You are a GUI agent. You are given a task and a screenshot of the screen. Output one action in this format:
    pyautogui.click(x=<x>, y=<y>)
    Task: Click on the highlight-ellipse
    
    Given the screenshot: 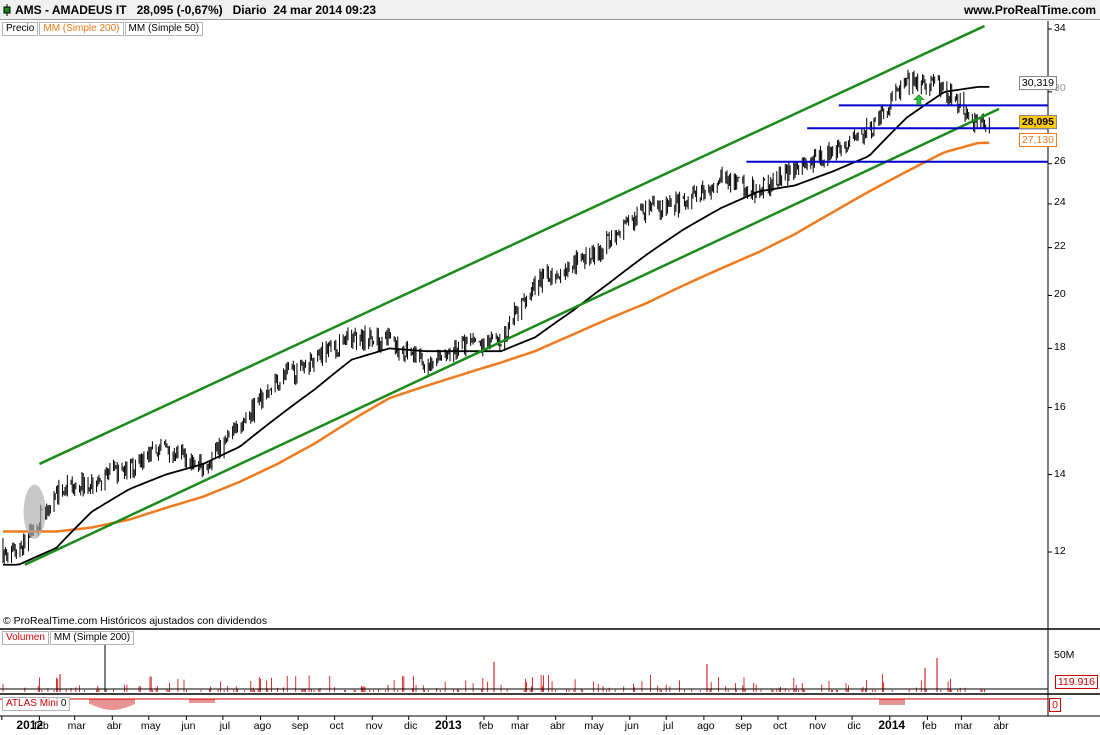 What is the action you would take?
    pyautogui.click(x=34, y=511)
    